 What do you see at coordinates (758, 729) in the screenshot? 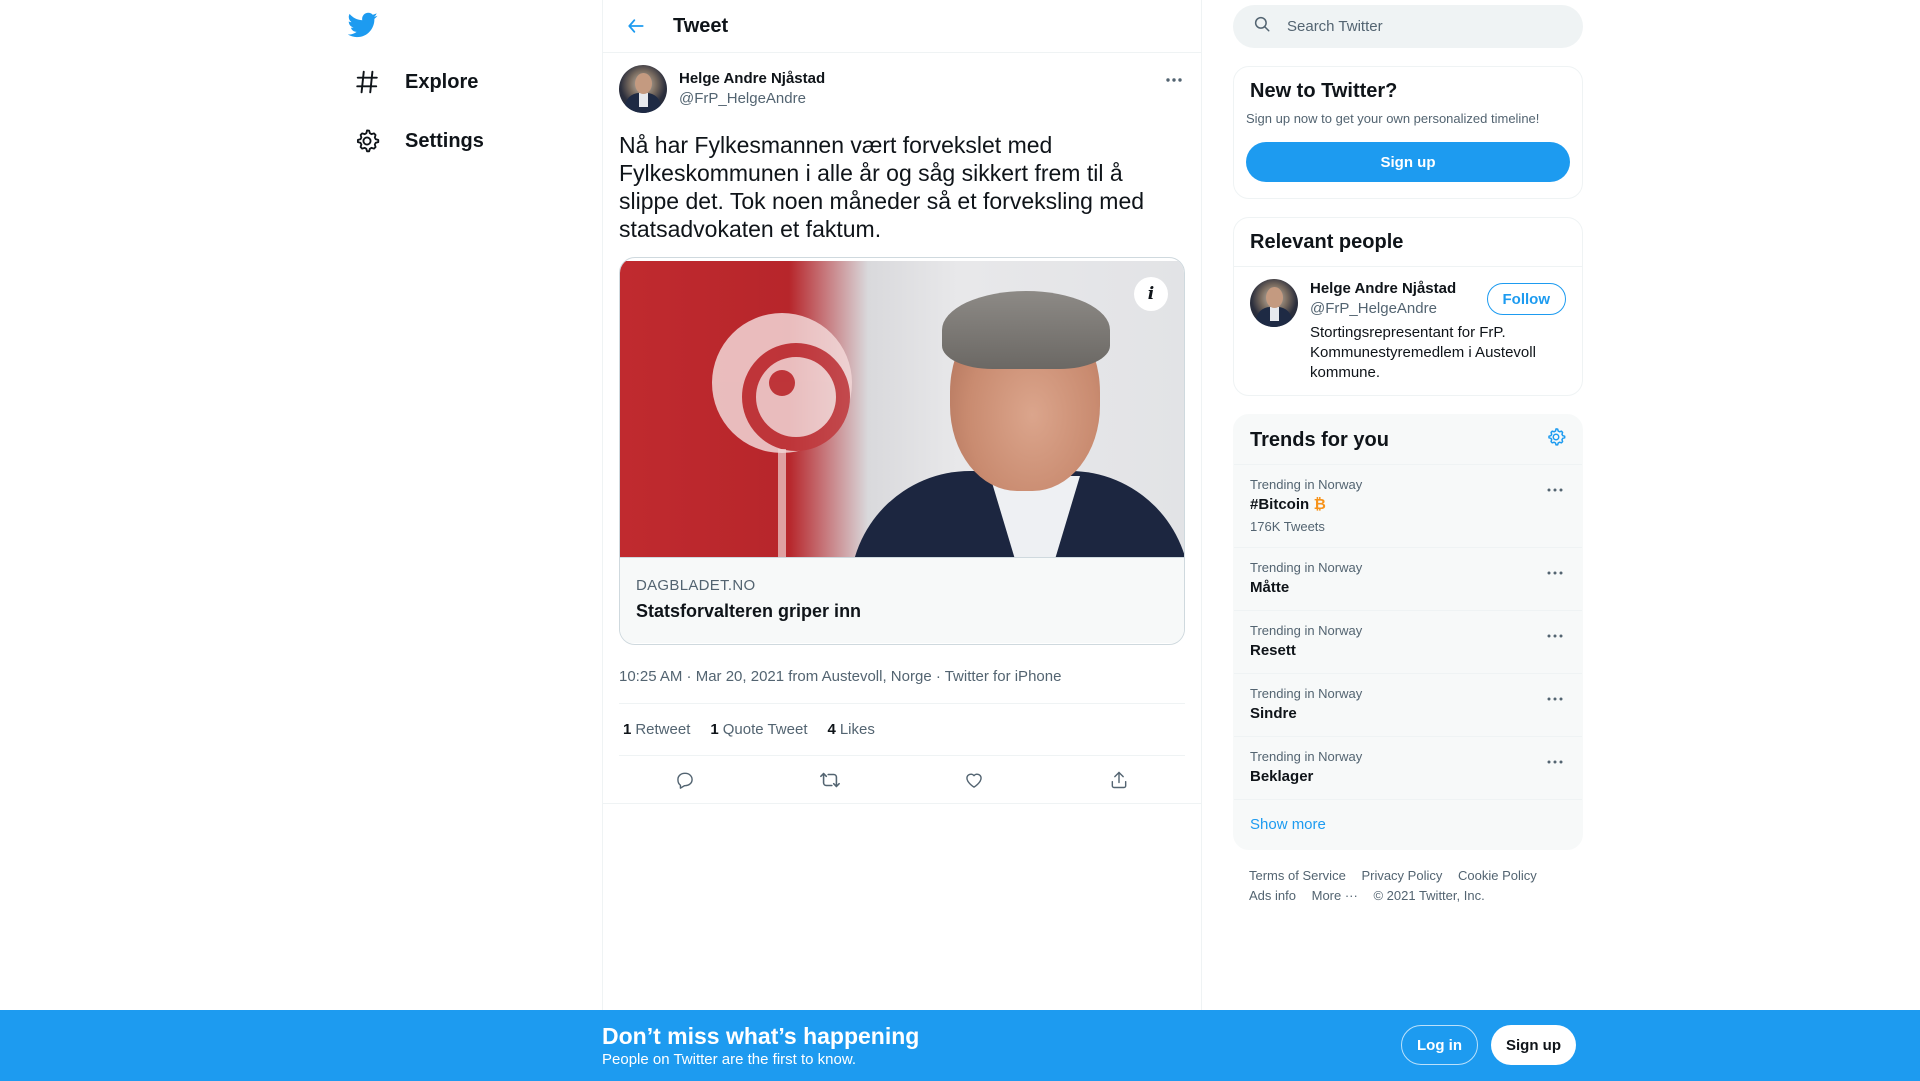
I see `quote-tweet-count: 1 Quote Tweet` at bounding box center [758, 729].